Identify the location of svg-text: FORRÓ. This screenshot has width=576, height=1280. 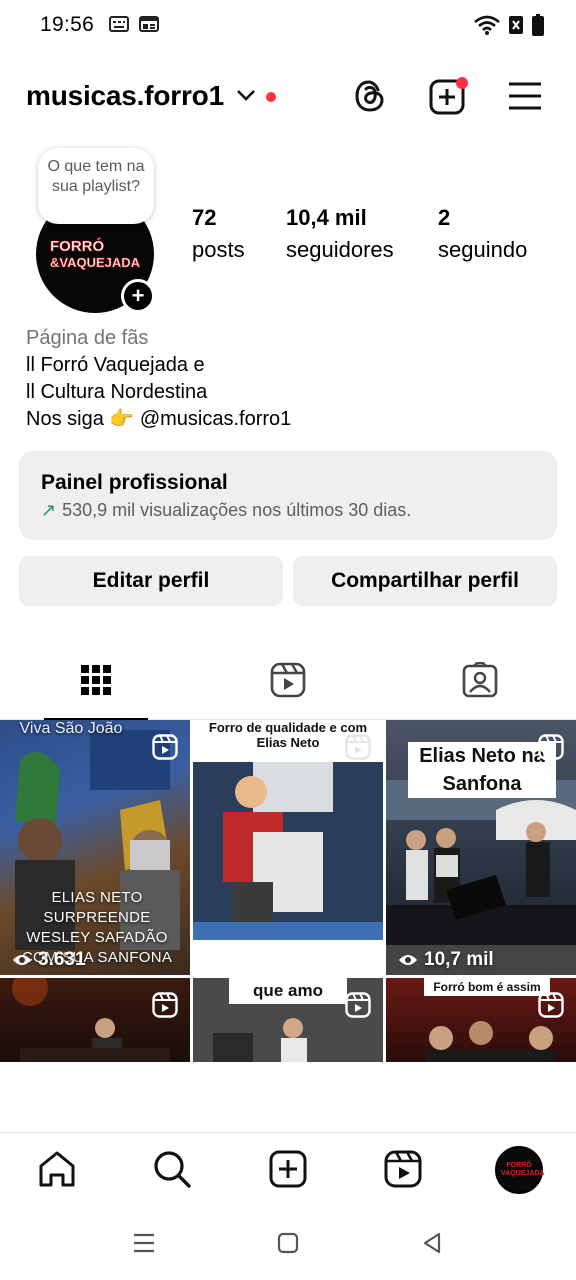
(77, 246).